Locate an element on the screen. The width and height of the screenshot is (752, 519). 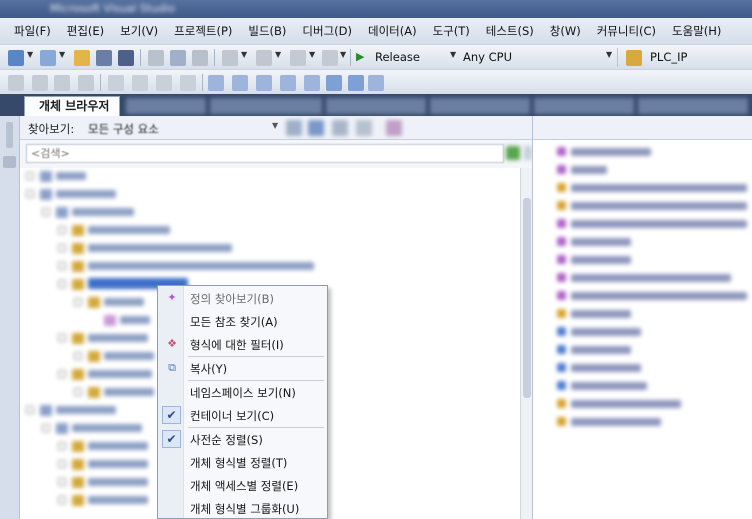
menu-file: 파일(F) is located at coordinates (32, 31).